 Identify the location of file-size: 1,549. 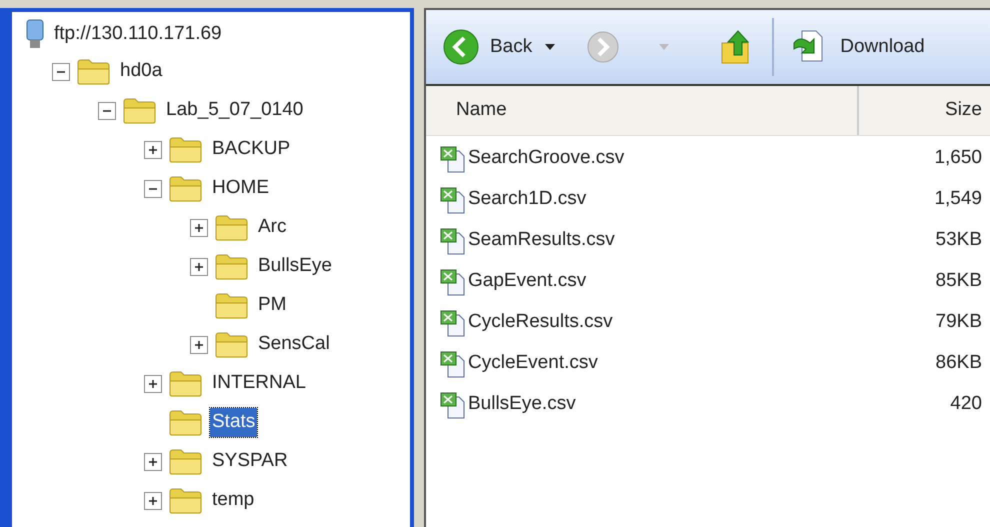
(958, 199).